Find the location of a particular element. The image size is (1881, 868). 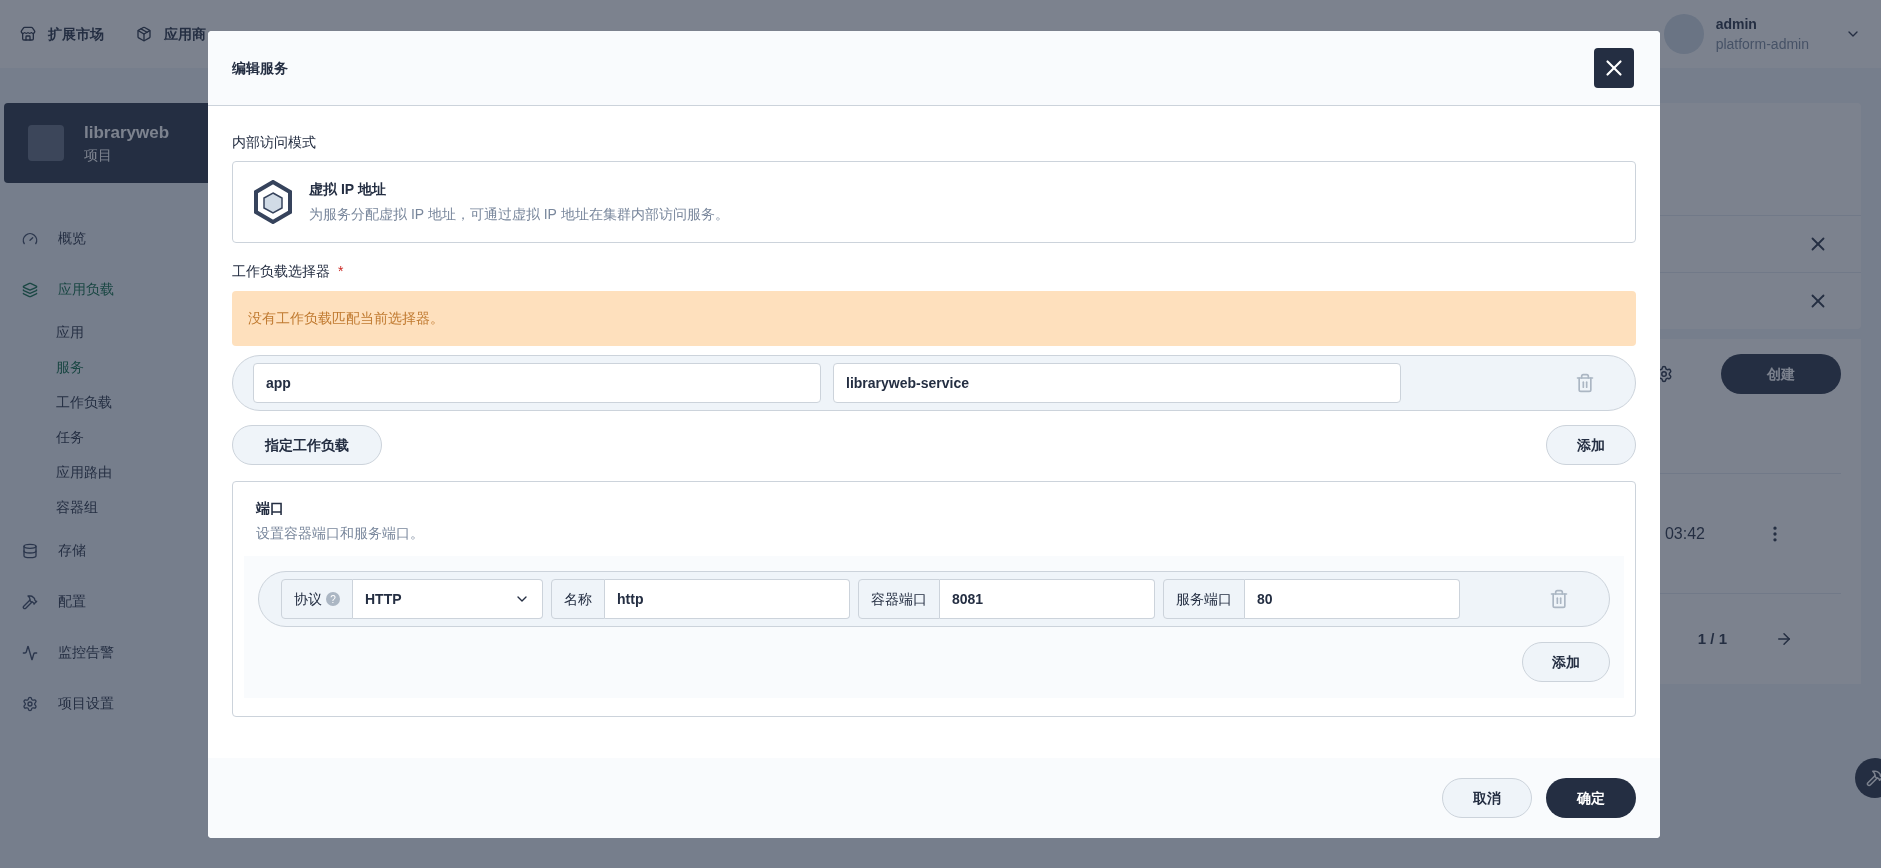

dialog-title: 编辑服务 is located at coordinates (260, 68).